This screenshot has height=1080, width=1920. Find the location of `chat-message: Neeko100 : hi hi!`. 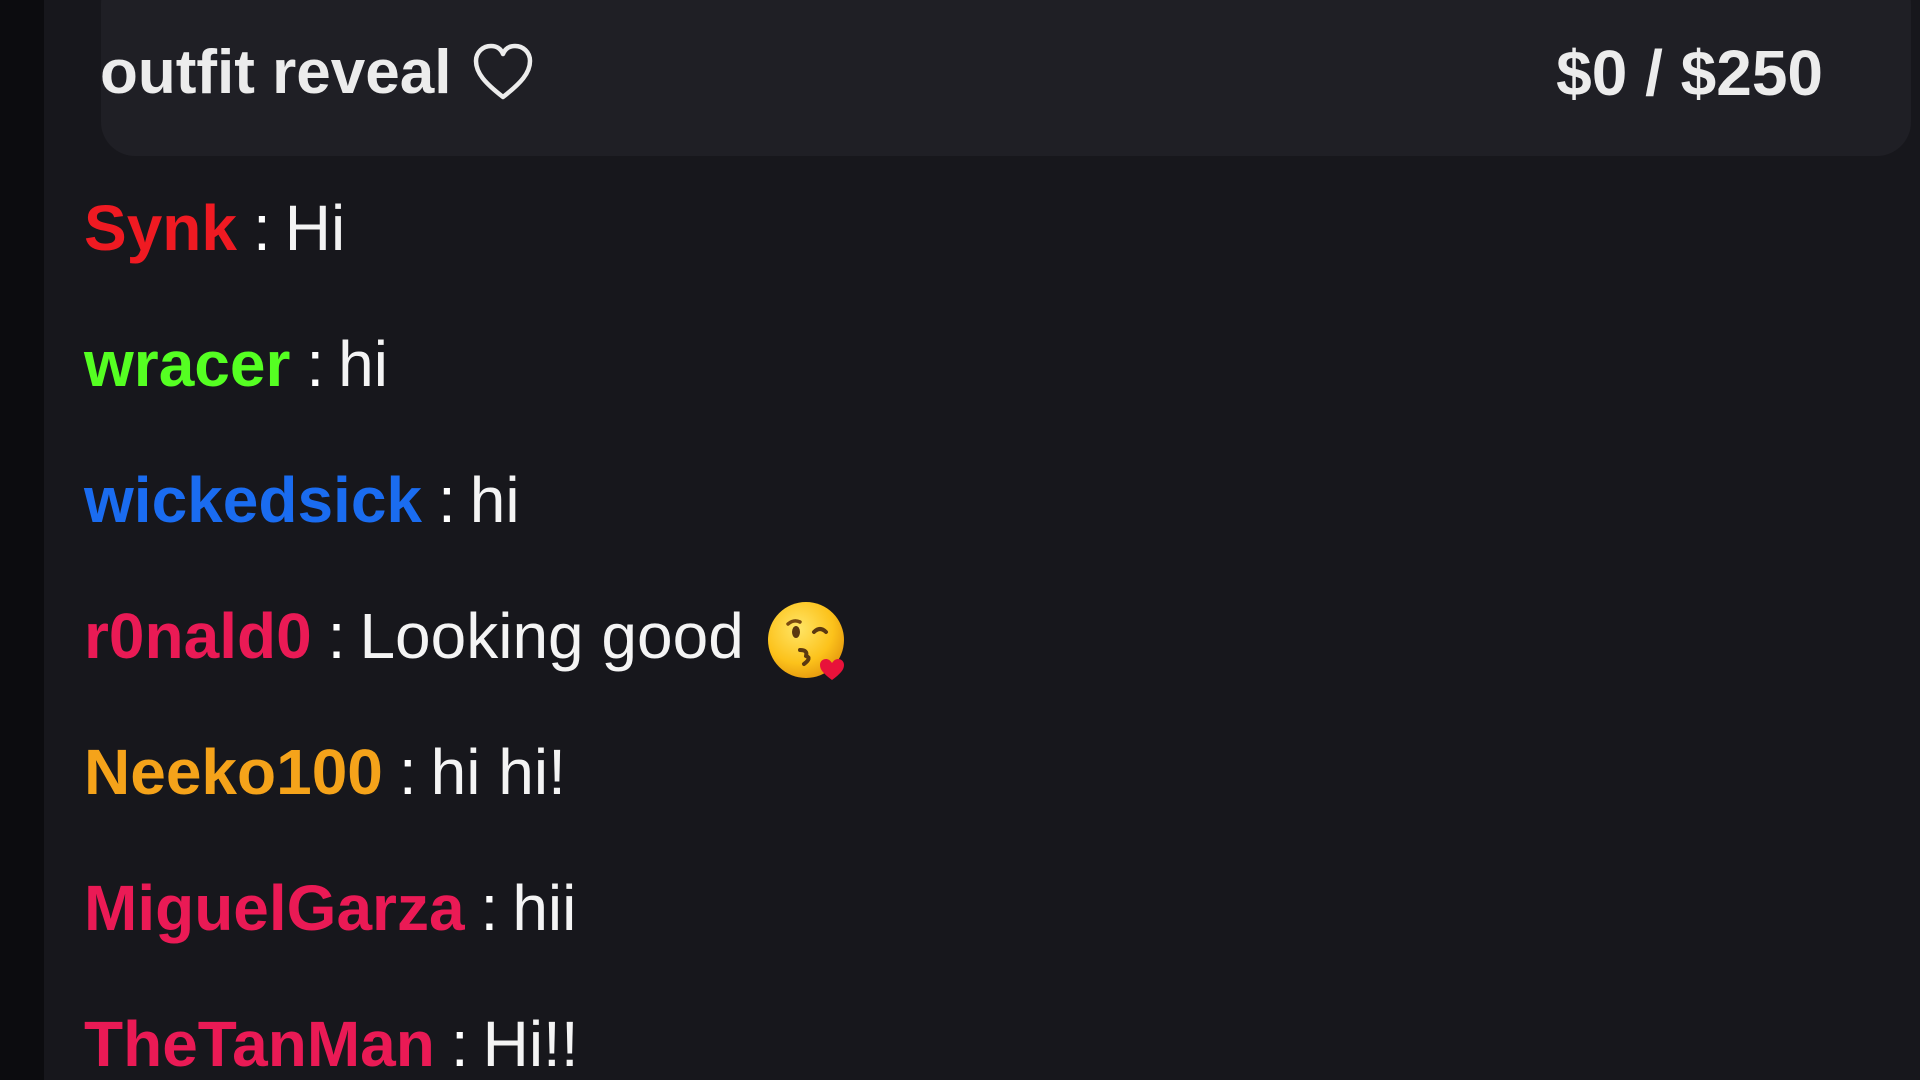

chat-message: Neeko100 : hi hi! is located at coordinates (974, 772).